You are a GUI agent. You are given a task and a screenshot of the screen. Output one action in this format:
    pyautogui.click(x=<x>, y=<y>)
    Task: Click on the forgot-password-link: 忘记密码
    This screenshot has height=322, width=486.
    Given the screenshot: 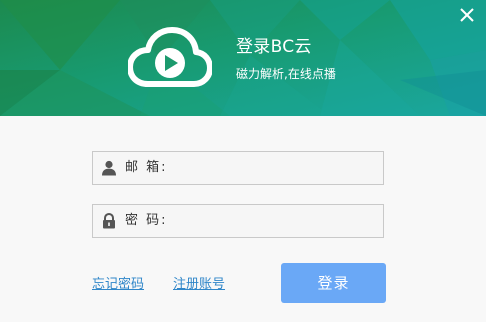 What is the action you would take?
    pyautogui.click(x=118, y=285)
    